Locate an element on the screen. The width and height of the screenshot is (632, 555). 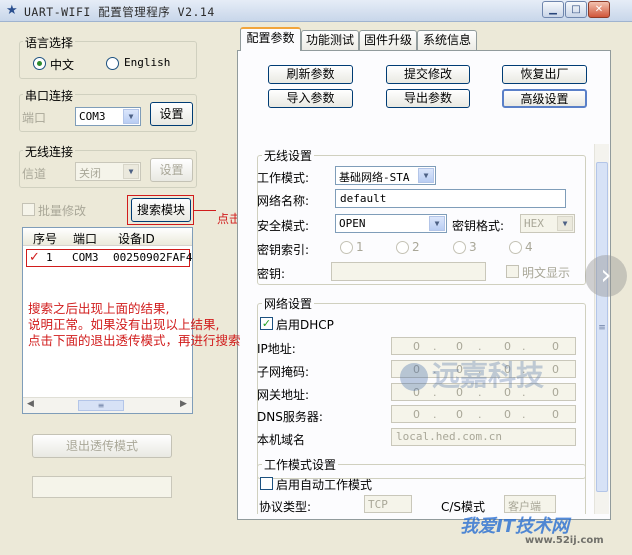
search-module-button: 搜索模块 is located at coordinates (161, 210).